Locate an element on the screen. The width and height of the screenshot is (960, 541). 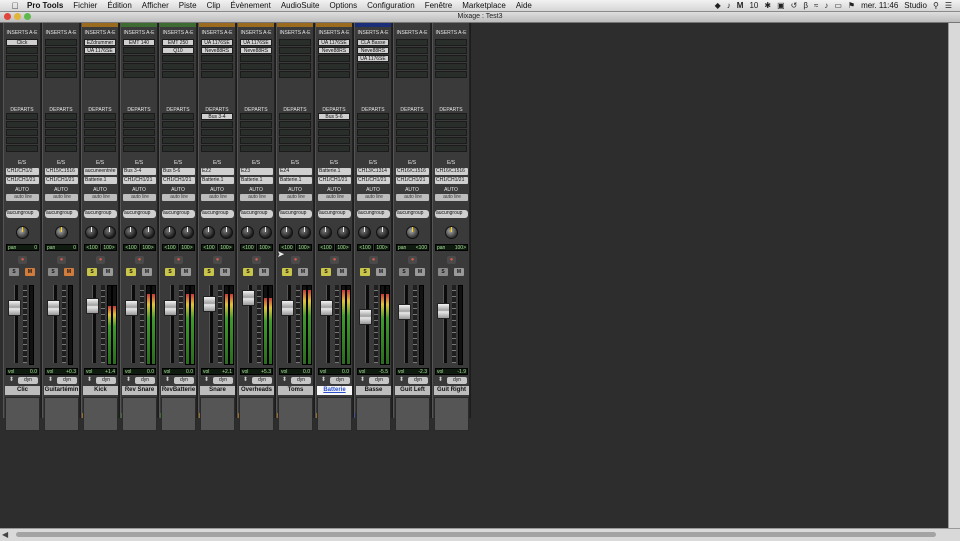
mail-icon: M is located at coordinates (740, 5).